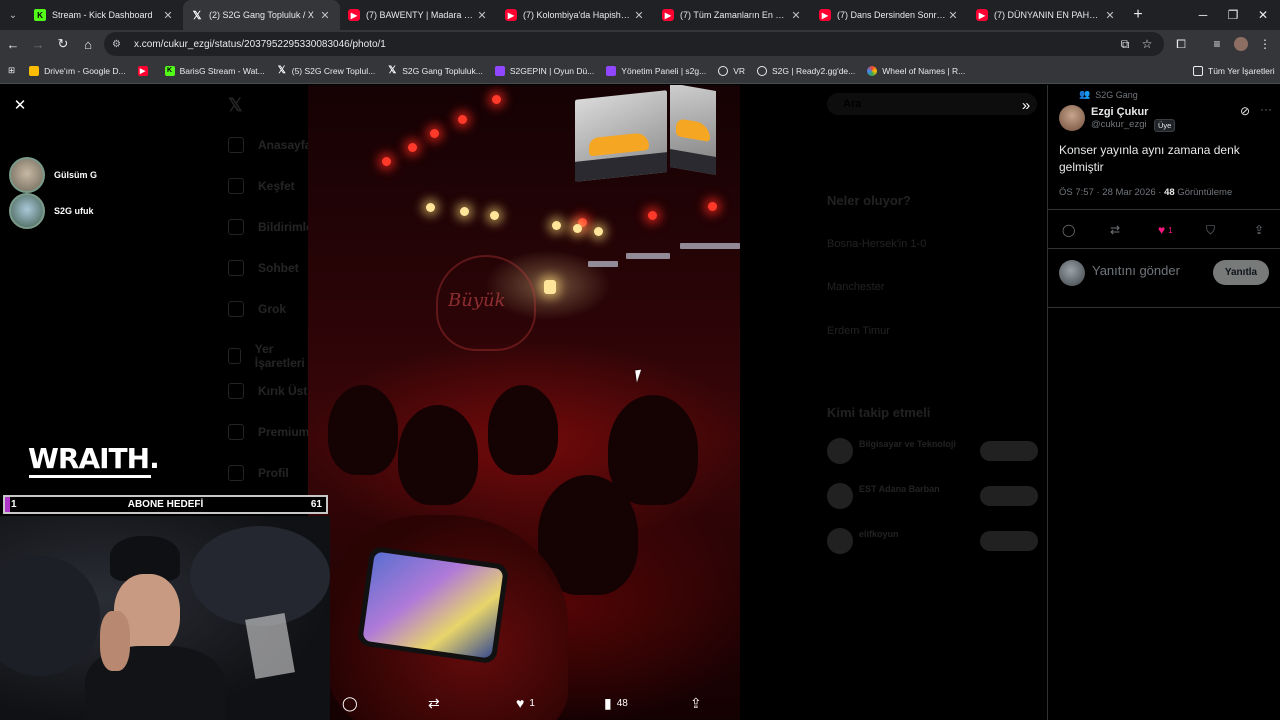 The width and height of the screenshot is (1280, 720). What do you see at coordinates (1217, 44) in the screenshot?
I see `media-controls-icon: ≡` at bounding box center [1217, 44].